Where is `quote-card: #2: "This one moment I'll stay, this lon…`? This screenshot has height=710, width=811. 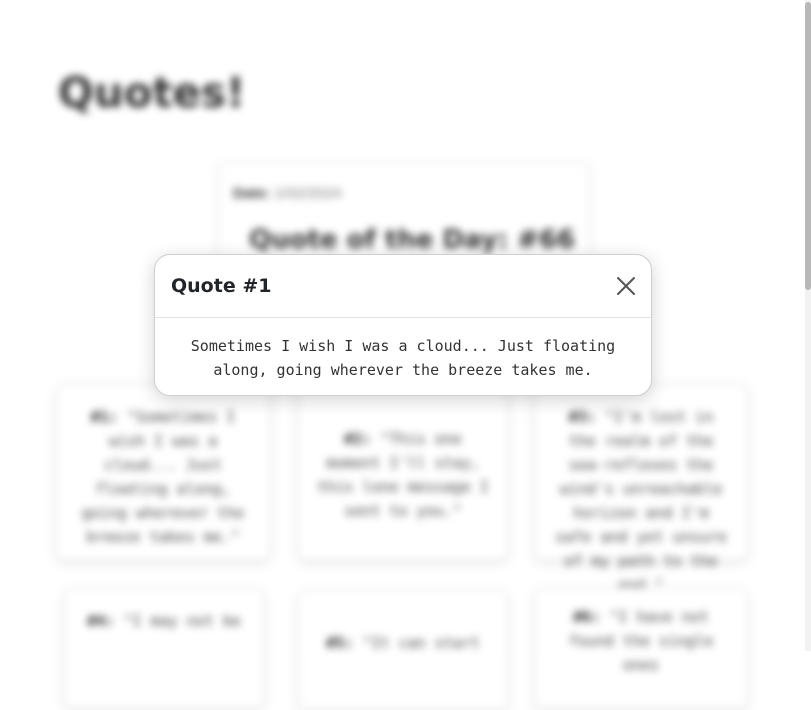
quote-card: #2: "This one moment I'll stay, this lon… is located at coordinates (403, 472).